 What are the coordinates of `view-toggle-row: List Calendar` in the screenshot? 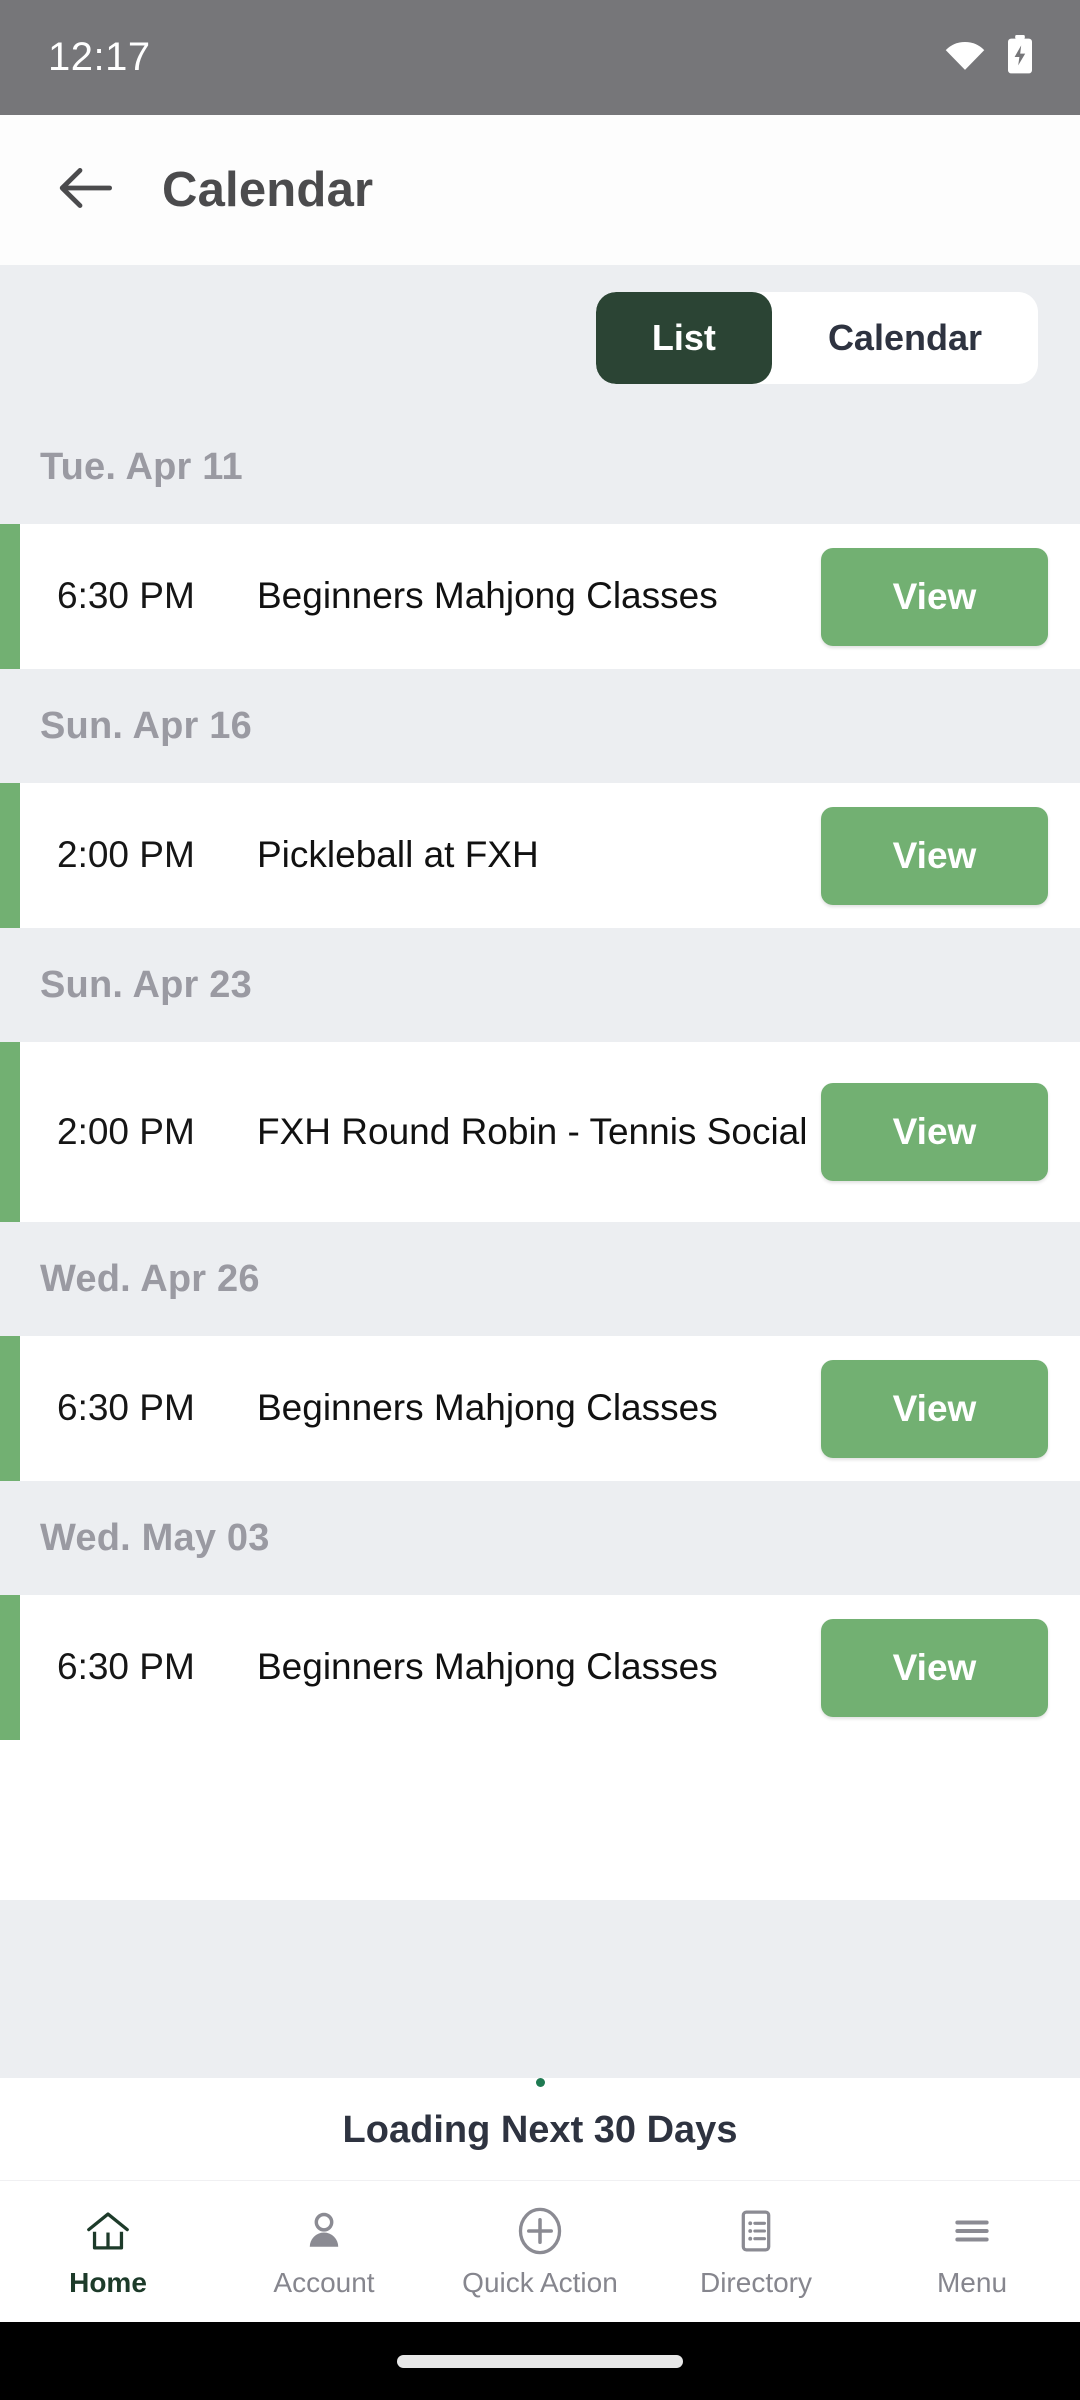 It's located at (540, 337).